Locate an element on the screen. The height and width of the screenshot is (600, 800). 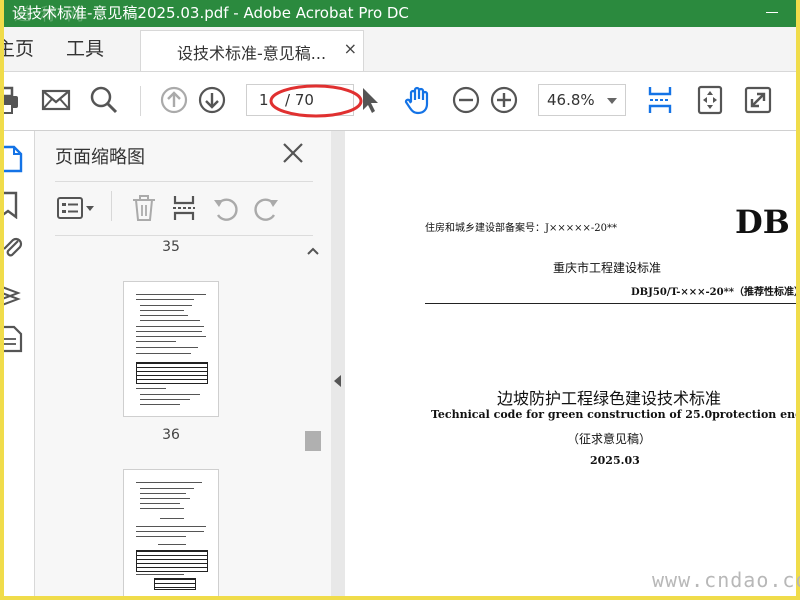
issue-date: 2025.03 is located at coordinates (615, 460).